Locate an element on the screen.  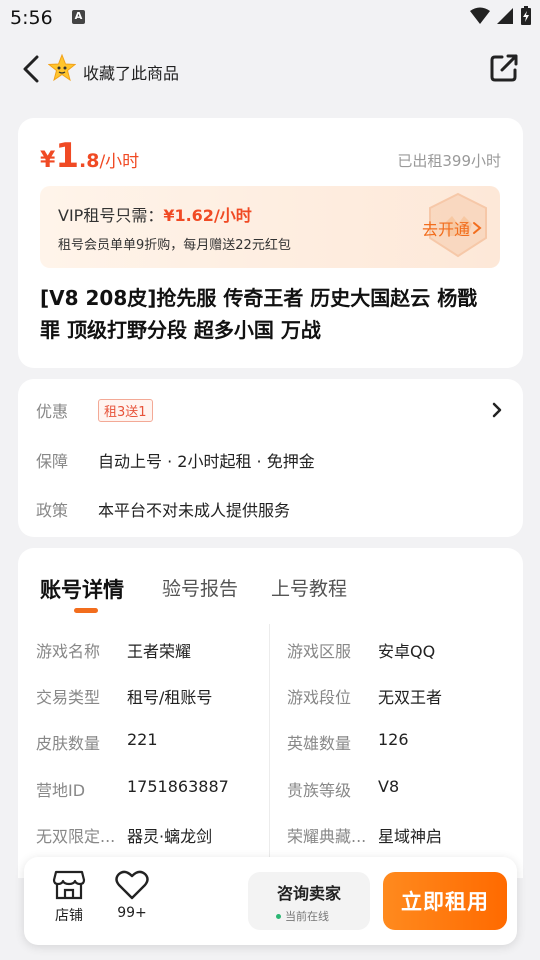
notification-icon: A is located at coordinates (78, 17).